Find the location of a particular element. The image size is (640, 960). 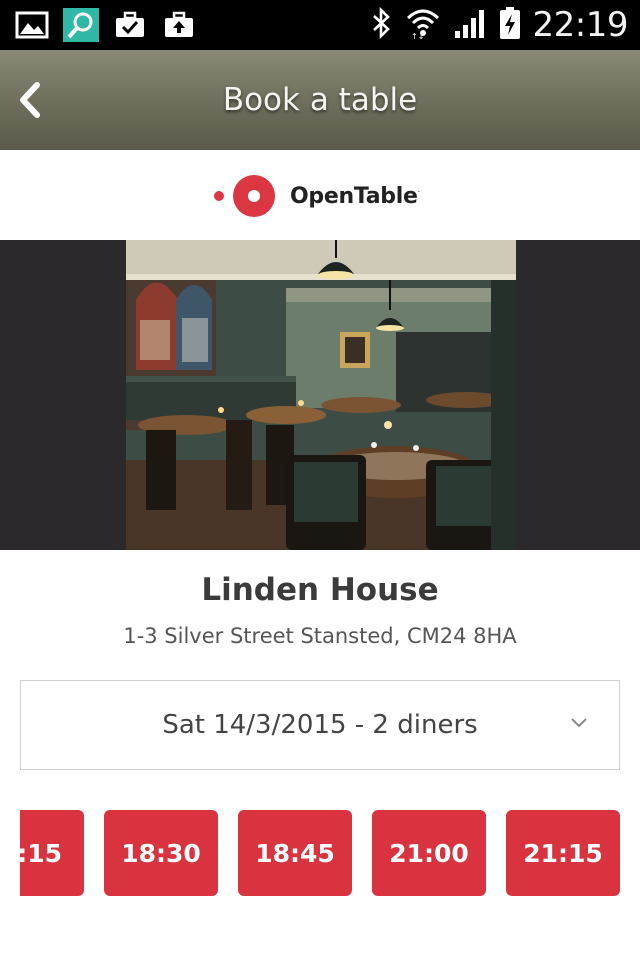

briefcase-upload-icon is located at coordinates (179, 25).